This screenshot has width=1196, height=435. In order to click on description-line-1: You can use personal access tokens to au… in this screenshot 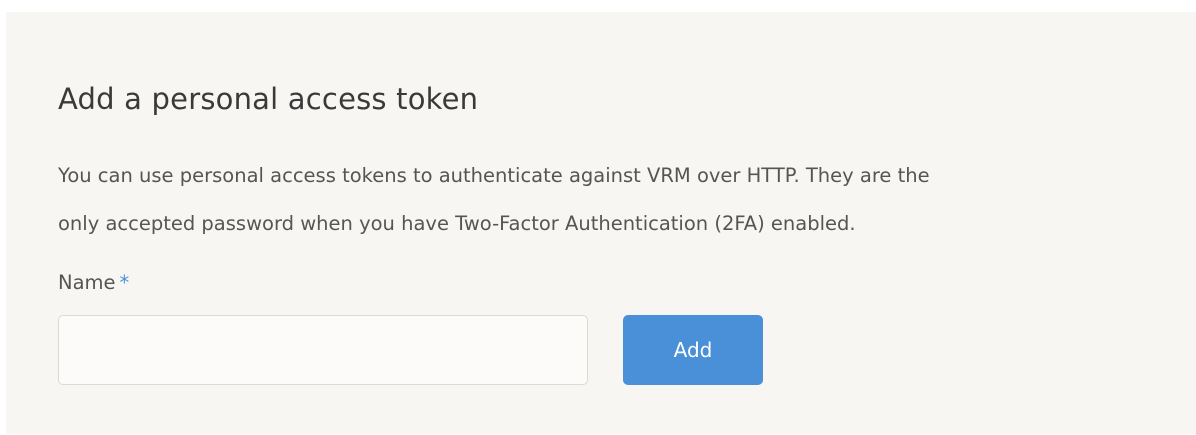, I will do `click(494, 175)`.